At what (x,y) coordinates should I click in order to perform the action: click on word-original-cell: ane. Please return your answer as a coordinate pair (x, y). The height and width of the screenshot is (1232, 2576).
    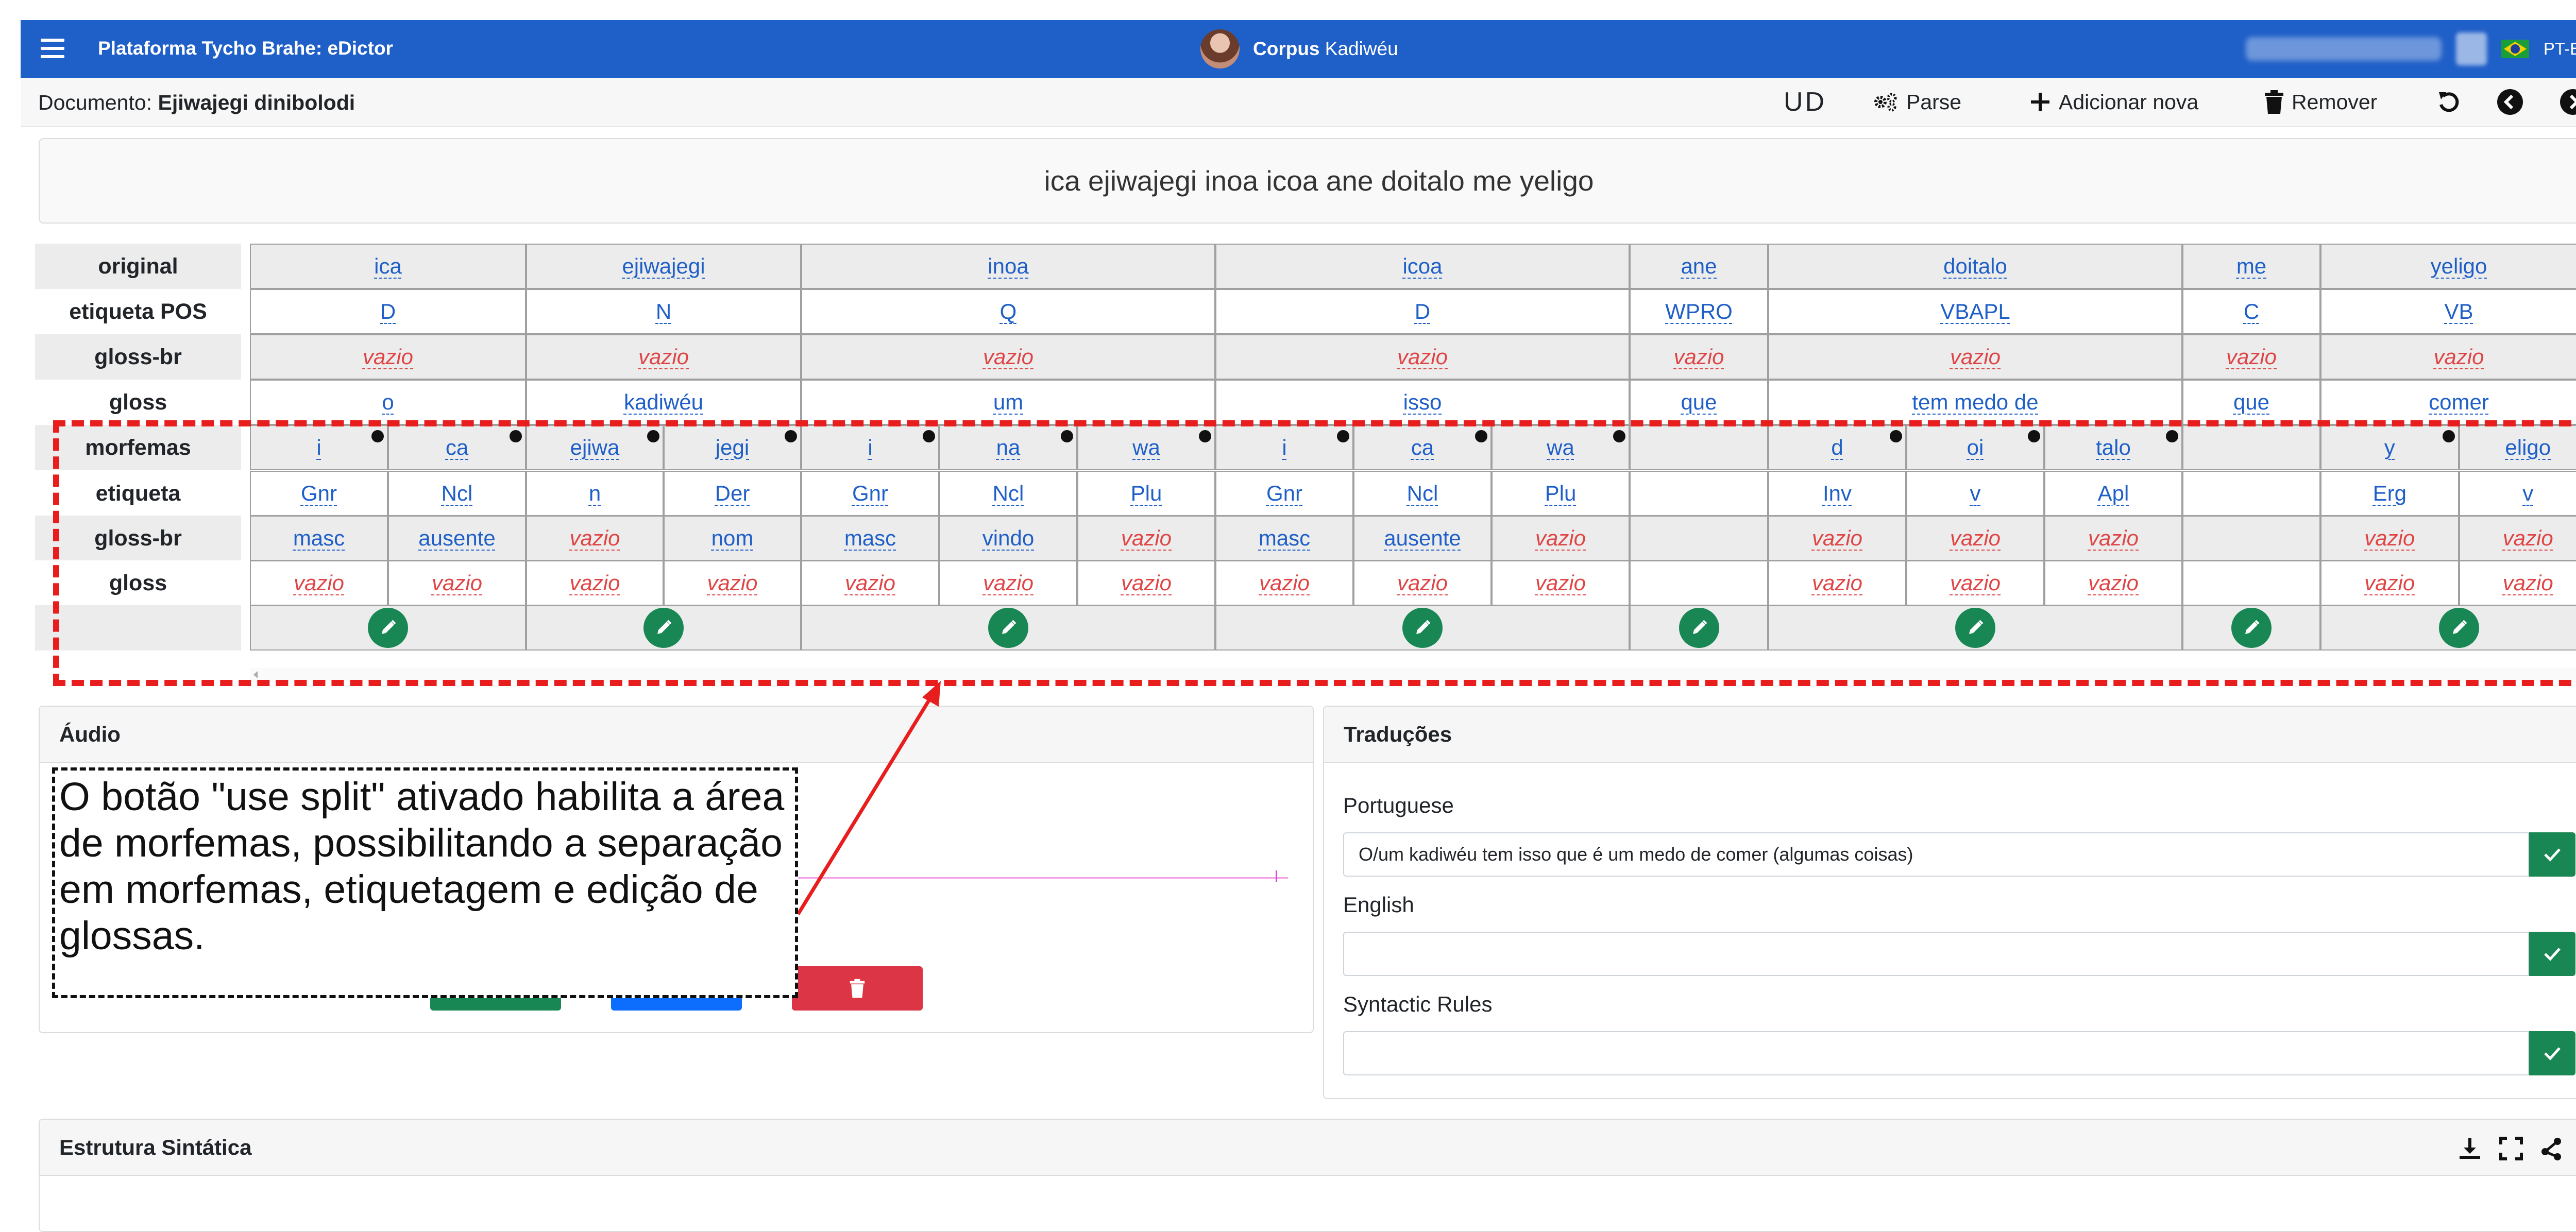
    Looking at the image, I should click on (1699, 266).